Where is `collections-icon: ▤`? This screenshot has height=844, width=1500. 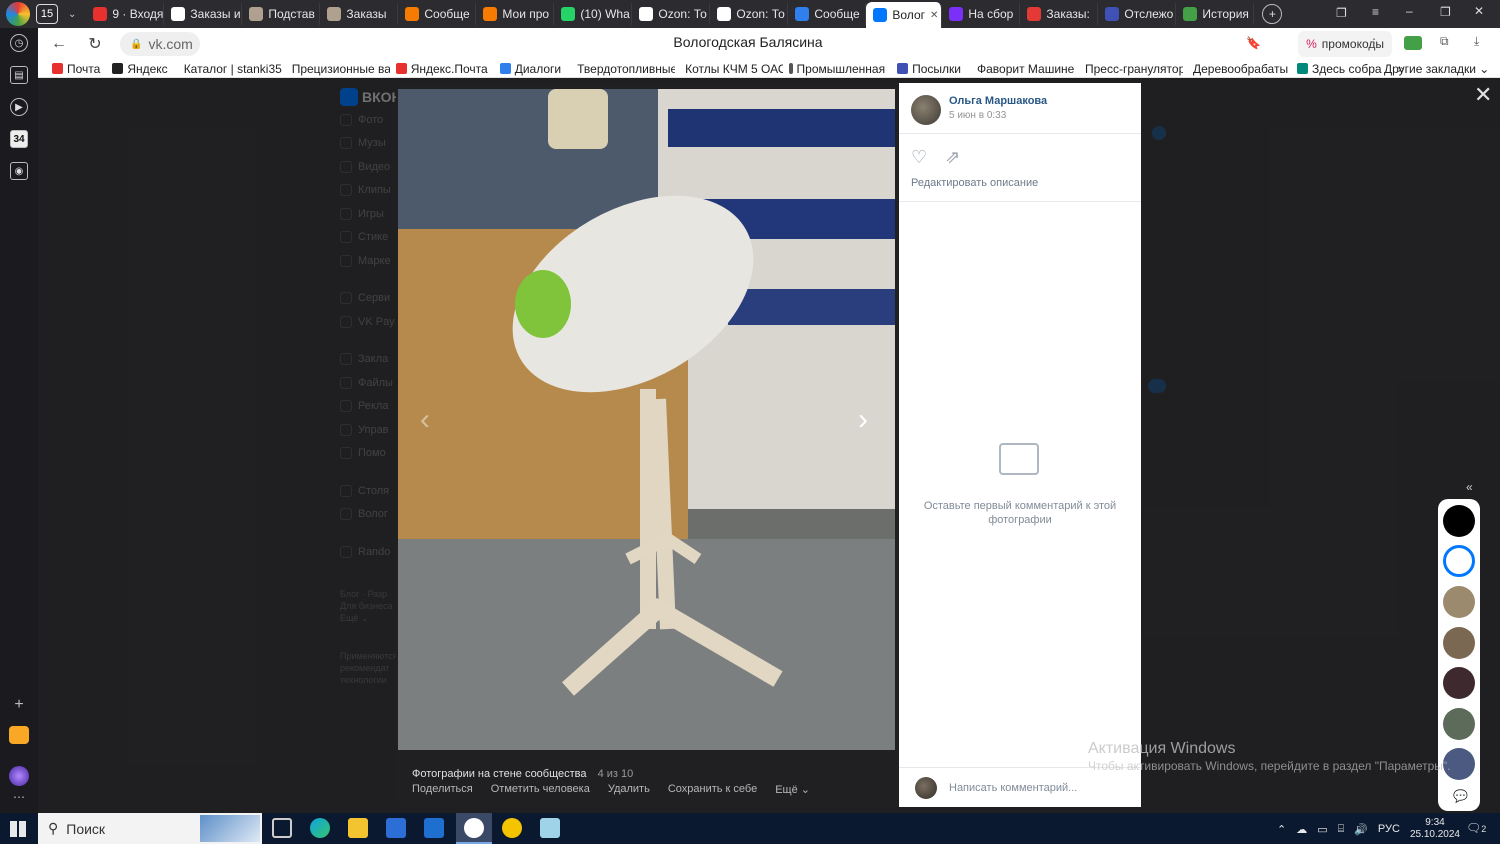 collections-icon: ▤ is located at coordinates (19, 75).